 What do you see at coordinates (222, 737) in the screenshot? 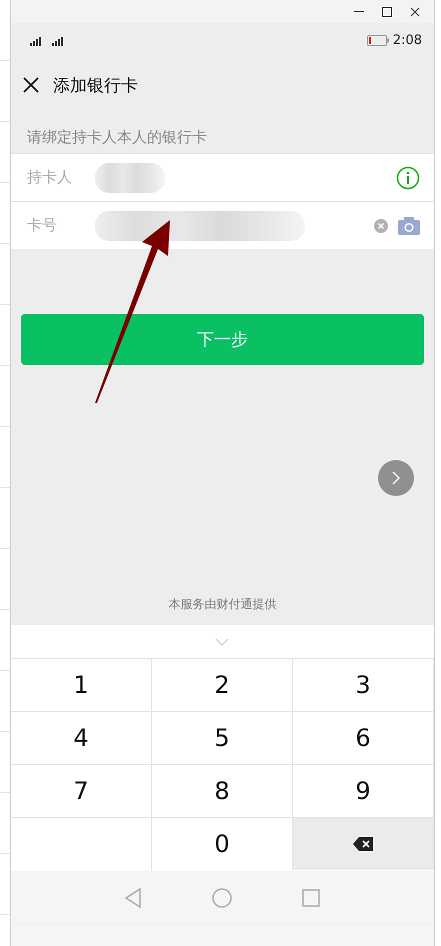
I see `keypad-key: 5` at bounding box center [222, 737].